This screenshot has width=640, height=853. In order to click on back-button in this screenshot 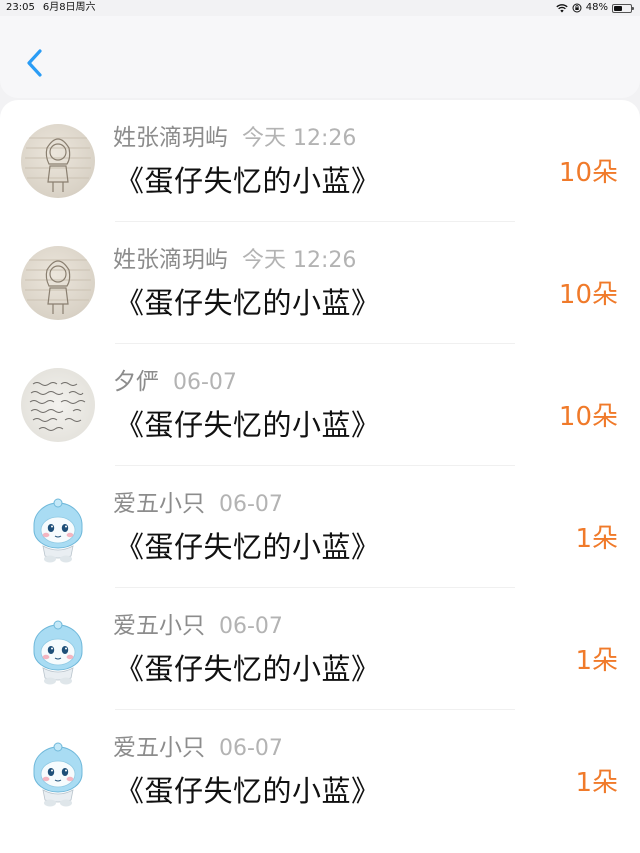, I will do `click(35, 63)`.